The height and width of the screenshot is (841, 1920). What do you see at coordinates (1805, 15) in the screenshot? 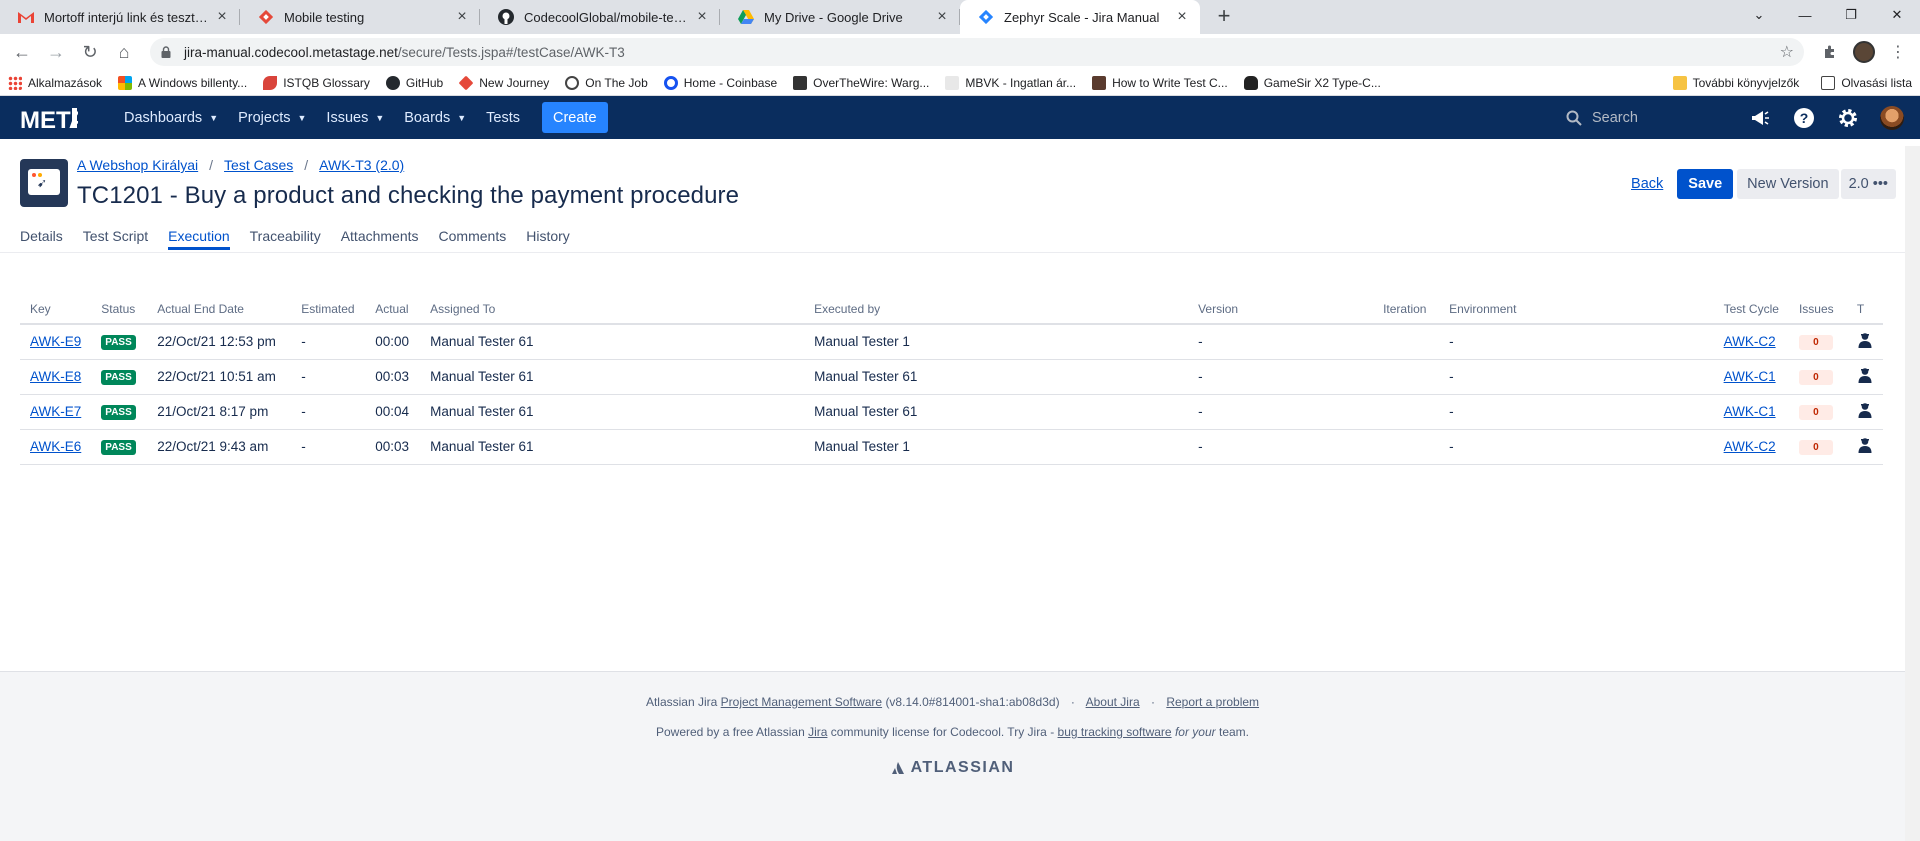
I see `minimize-icon: —` at bounding box center [1805, 15].